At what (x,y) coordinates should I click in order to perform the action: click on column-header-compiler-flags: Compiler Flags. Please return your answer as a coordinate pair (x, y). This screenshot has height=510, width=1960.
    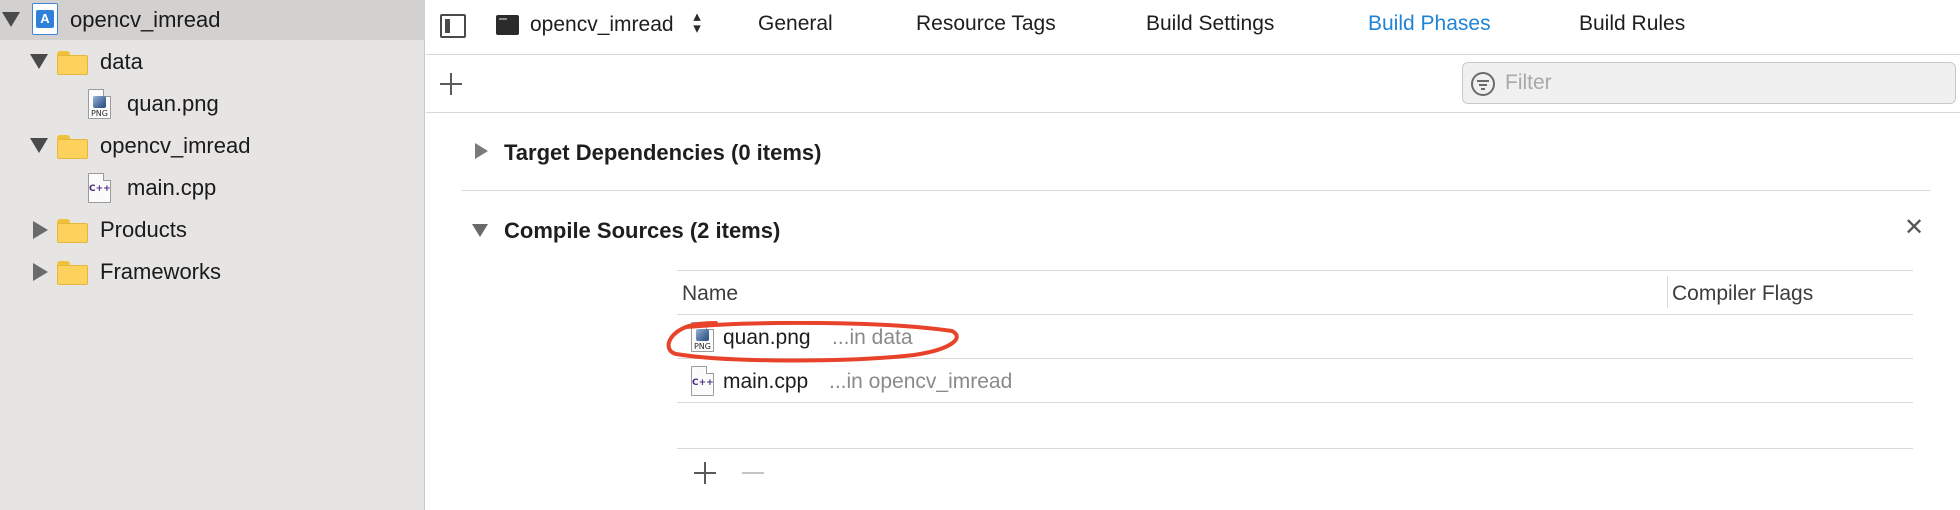
    Looking at the image, I should click on (1742, 294).